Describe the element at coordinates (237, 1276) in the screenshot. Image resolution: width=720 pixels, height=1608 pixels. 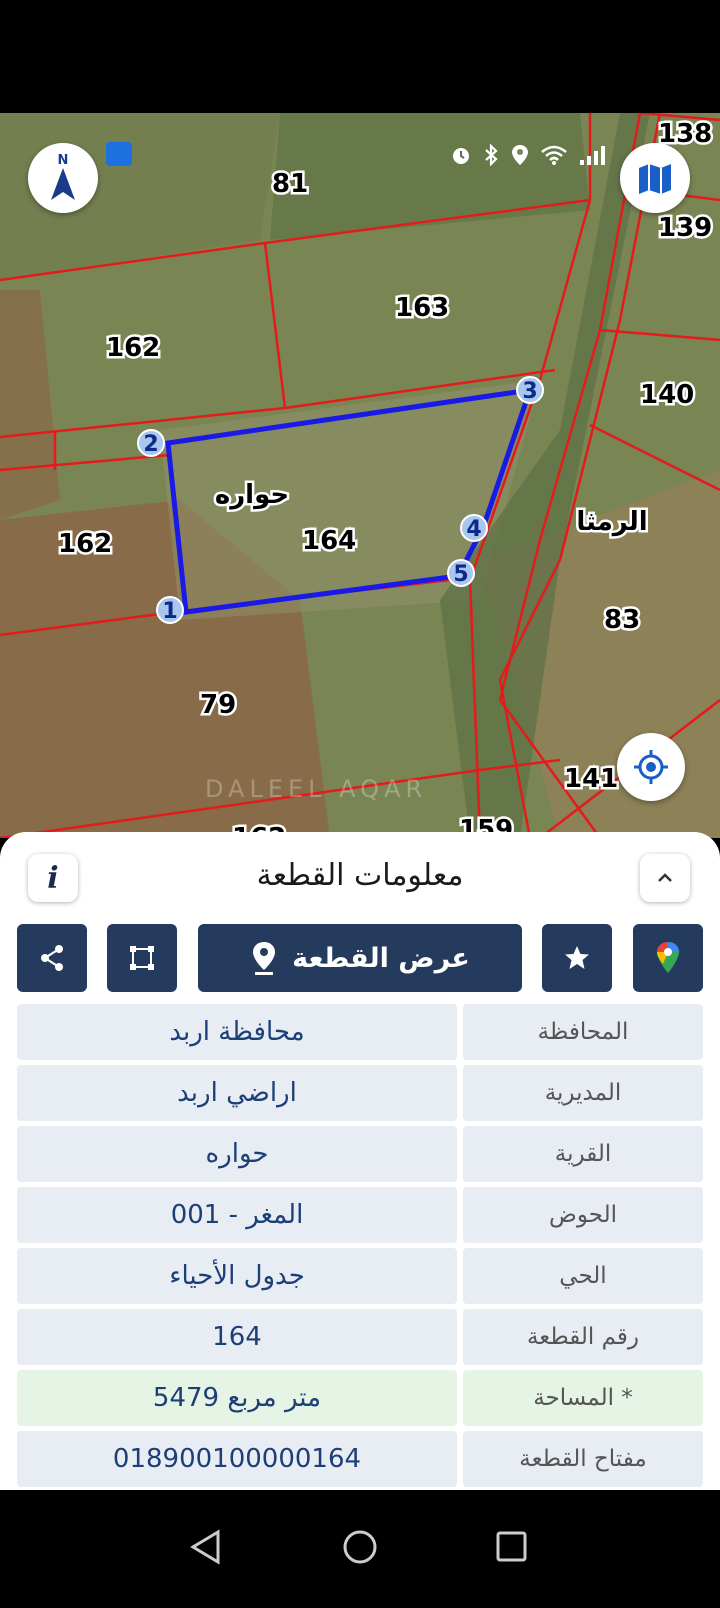
I see `neighborhood-value: جدول الأحياء` at that location.